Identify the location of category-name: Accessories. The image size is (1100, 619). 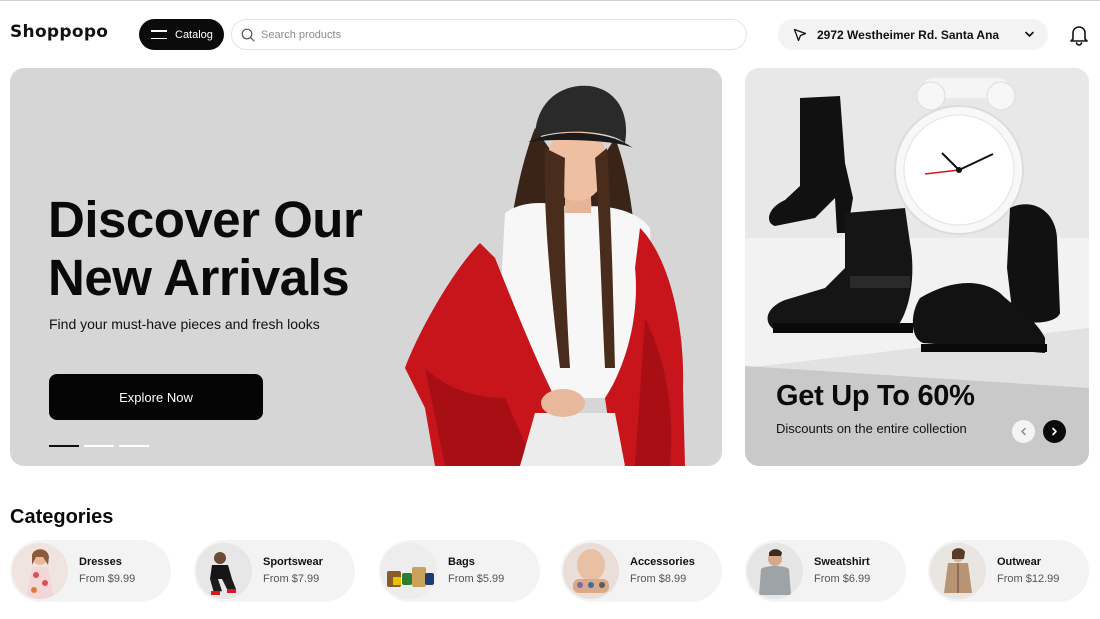
(662, 562).